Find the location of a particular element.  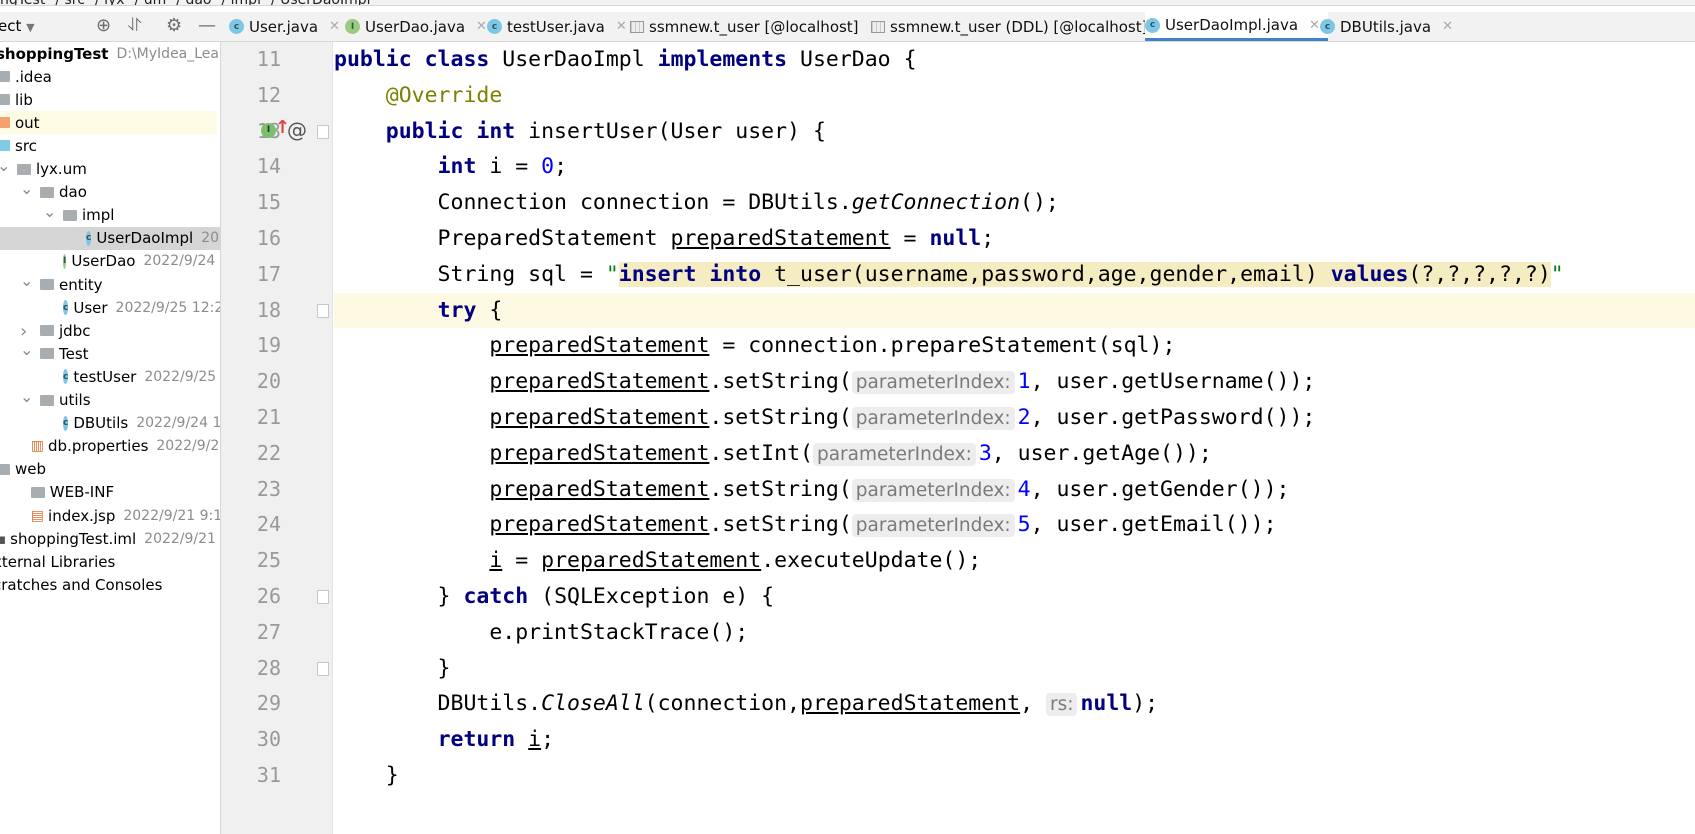

chevron-right-icon: › is located at coordinates (23, 331).